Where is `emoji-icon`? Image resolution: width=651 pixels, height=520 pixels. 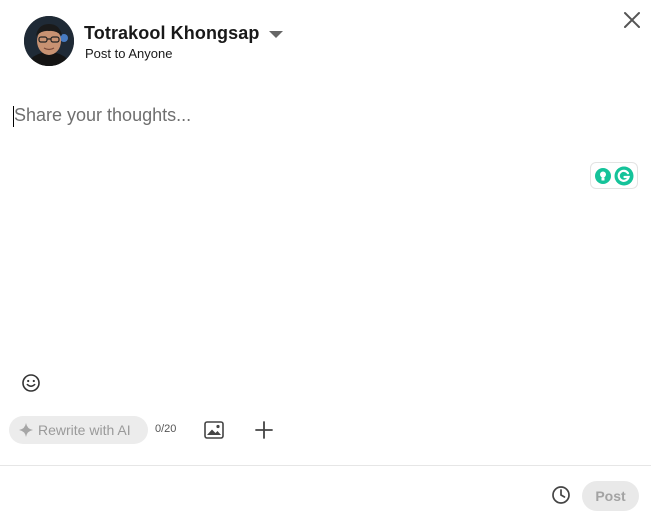 emoji-icon is located at coordinates (31, 383).